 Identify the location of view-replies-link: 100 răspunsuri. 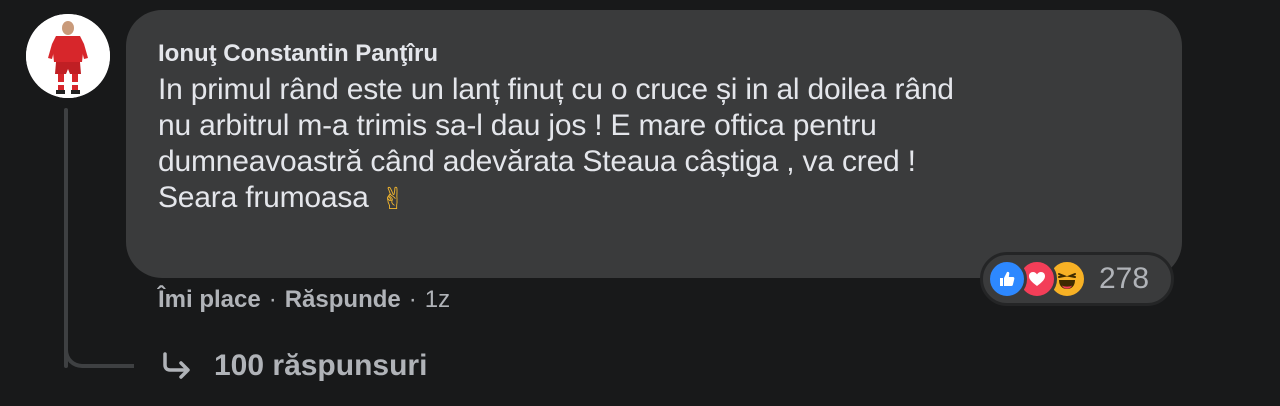
(293, 366).